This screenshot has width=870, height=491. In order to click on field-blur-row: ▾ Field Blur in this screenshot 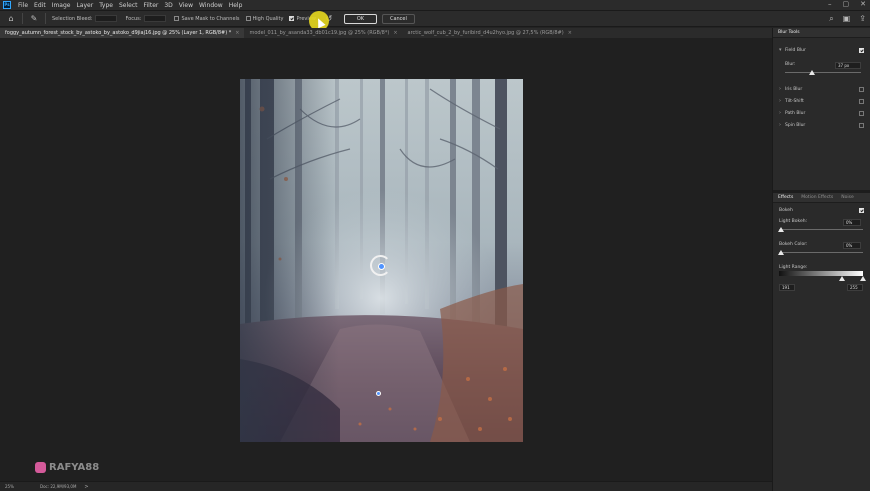, I will do `click(821, 50)`.